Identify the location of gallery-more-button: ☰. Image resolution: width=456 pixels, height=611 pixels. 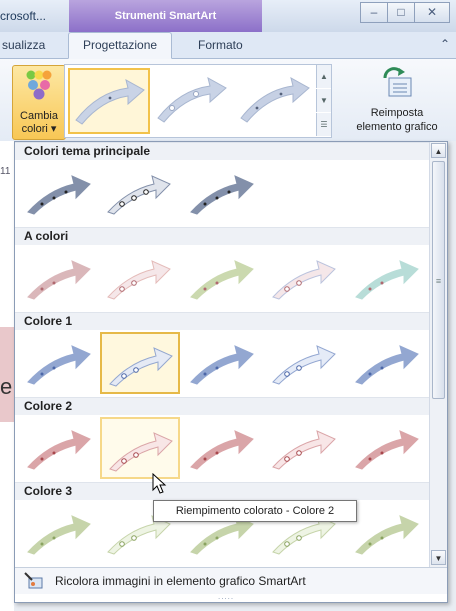
(323, 124).